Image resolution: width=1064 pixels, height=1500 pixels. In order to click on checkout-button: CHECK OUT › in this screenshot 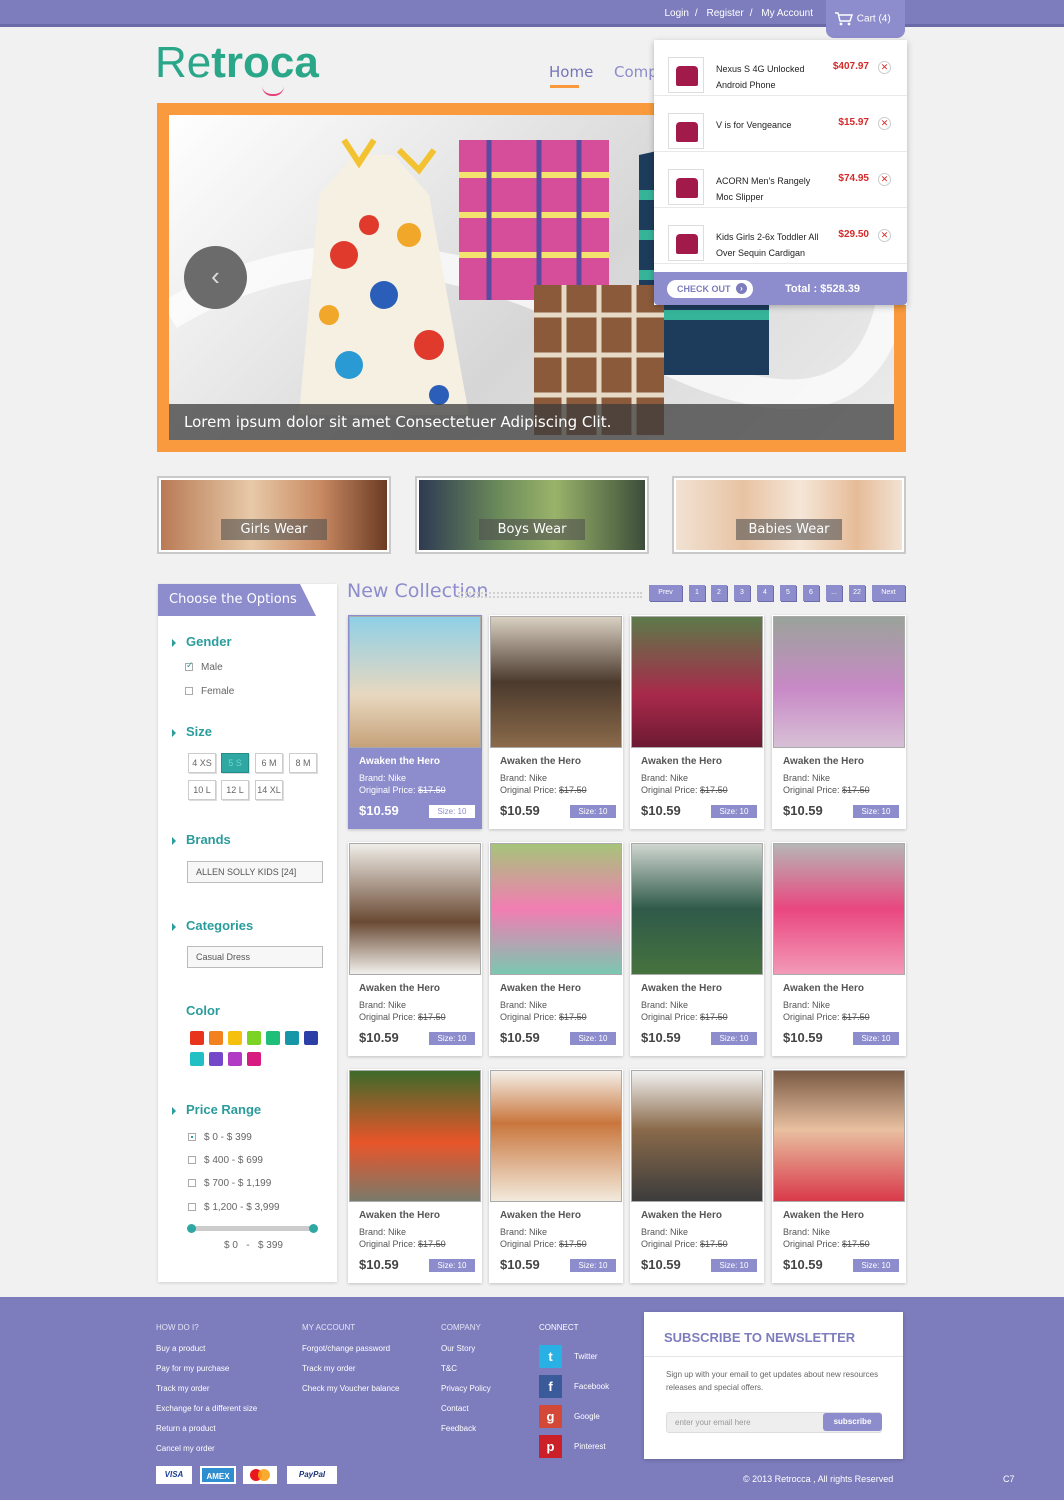, I will do `click(710, 289)`.